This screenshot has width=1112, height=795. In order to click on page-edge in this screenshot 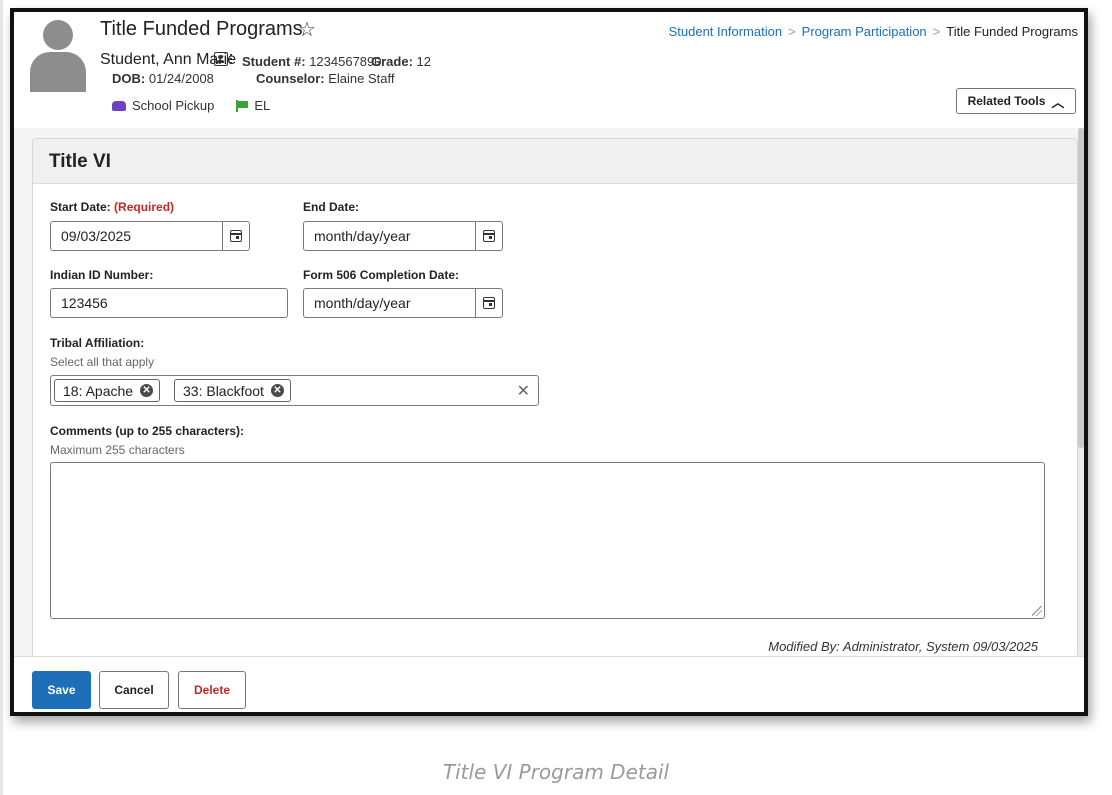, I will do `click(1, 397)`.